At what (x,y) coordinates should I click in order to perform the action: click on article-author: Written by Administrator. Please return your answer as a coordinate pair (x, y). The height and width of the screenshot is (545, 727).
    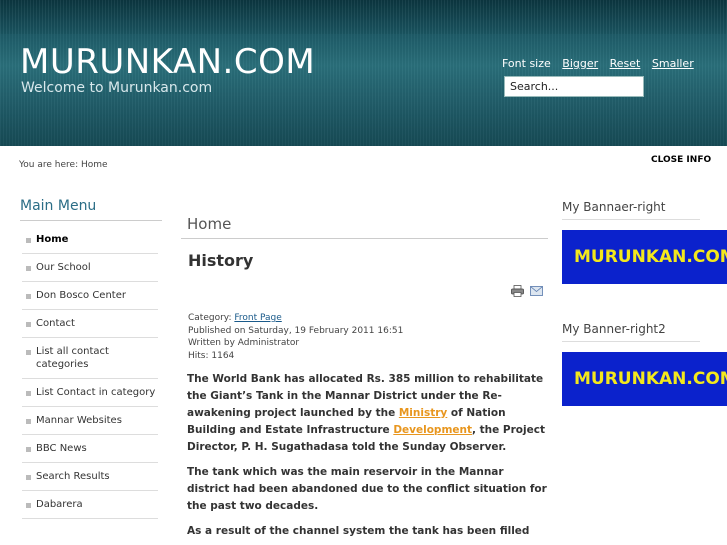
    Looking at the image, I should click on (244, 343).